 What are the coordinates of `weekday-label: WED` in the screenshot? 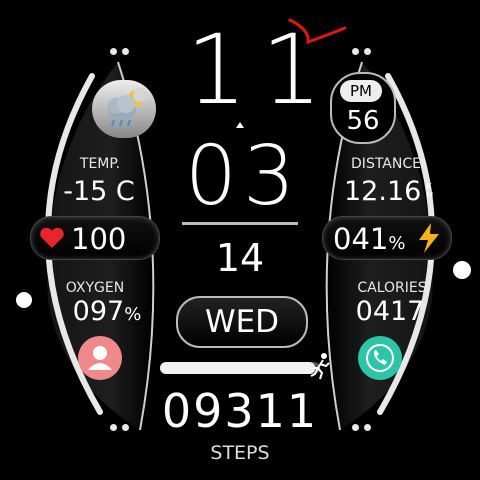 It's located at (242, 322).